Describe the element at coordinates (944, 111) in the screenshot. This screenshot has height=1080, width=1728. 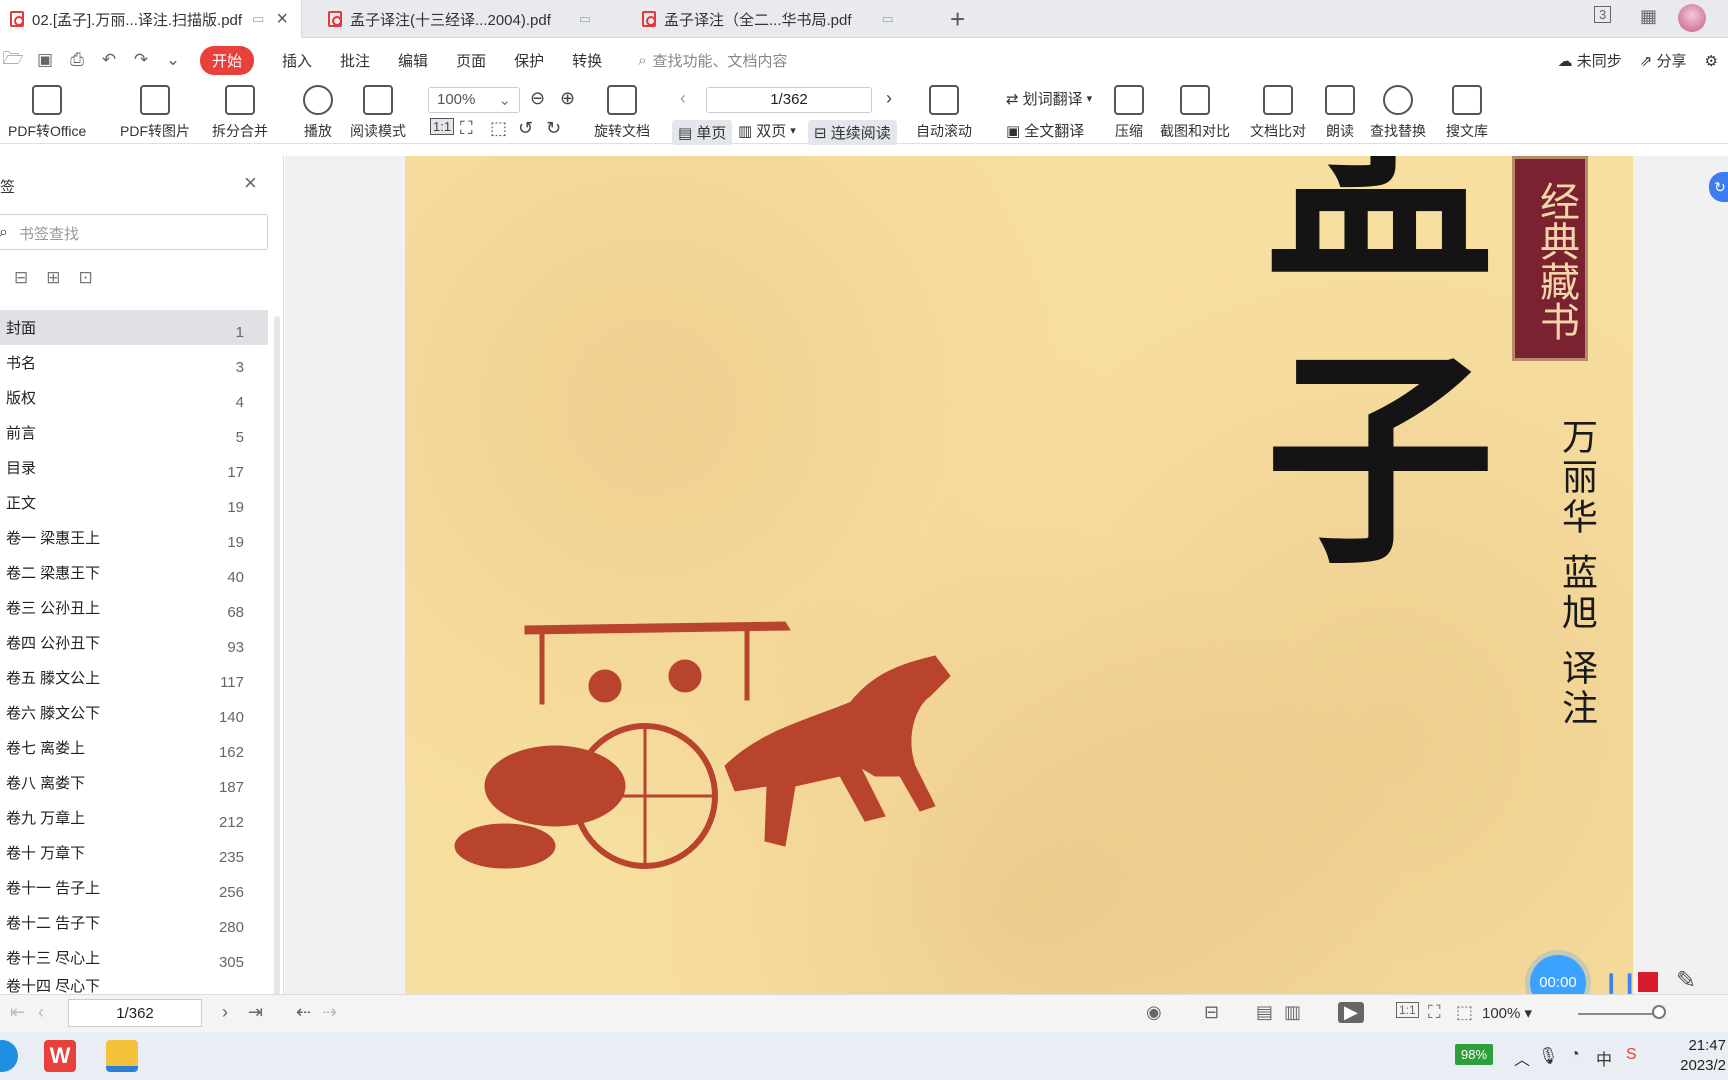
I see `auto-scroll-button: 自动滚动` at that location.